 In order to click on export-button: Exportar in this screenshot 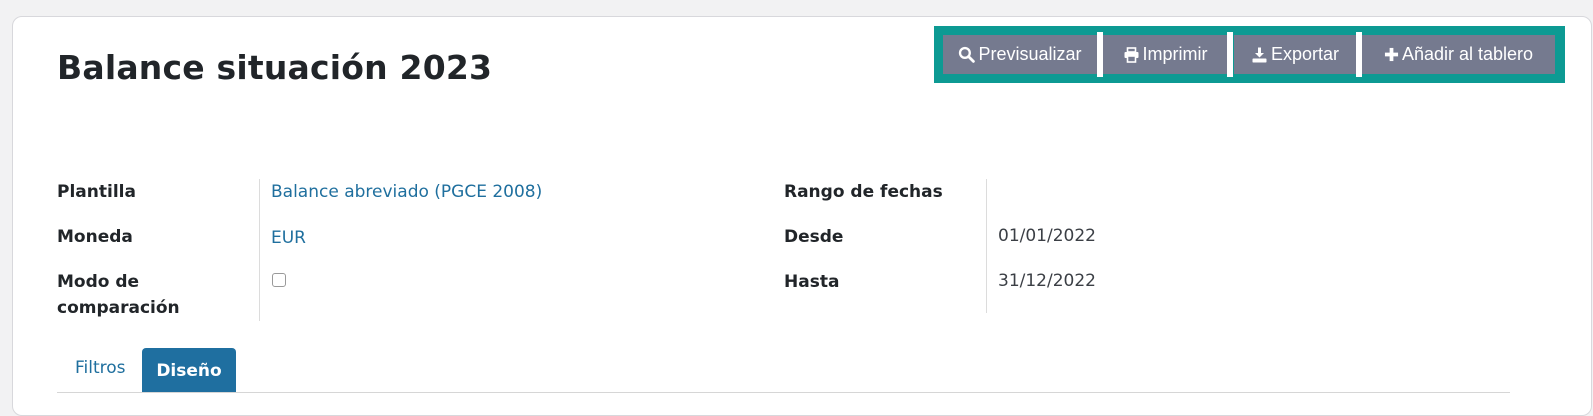, I will do `click(1295, 54)`.